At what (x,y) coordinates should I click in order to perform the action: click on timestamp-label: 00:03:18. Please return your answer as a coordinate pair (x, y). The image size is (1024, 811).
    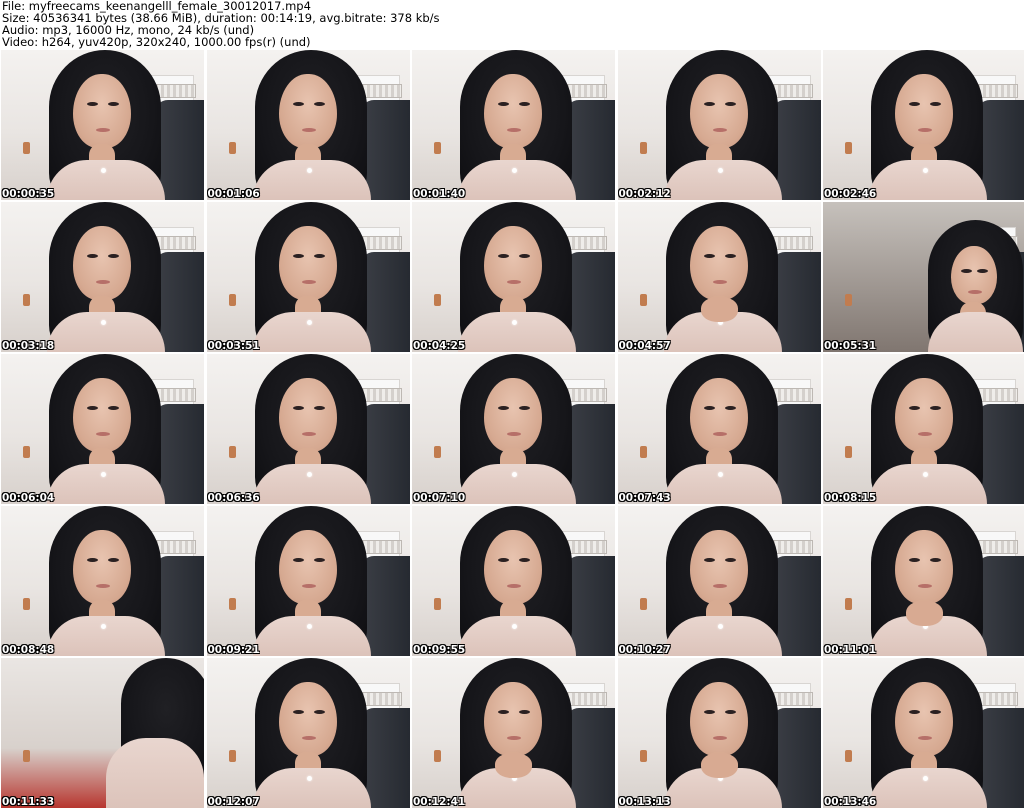
    Looking at the image, I should click on (28, 346).